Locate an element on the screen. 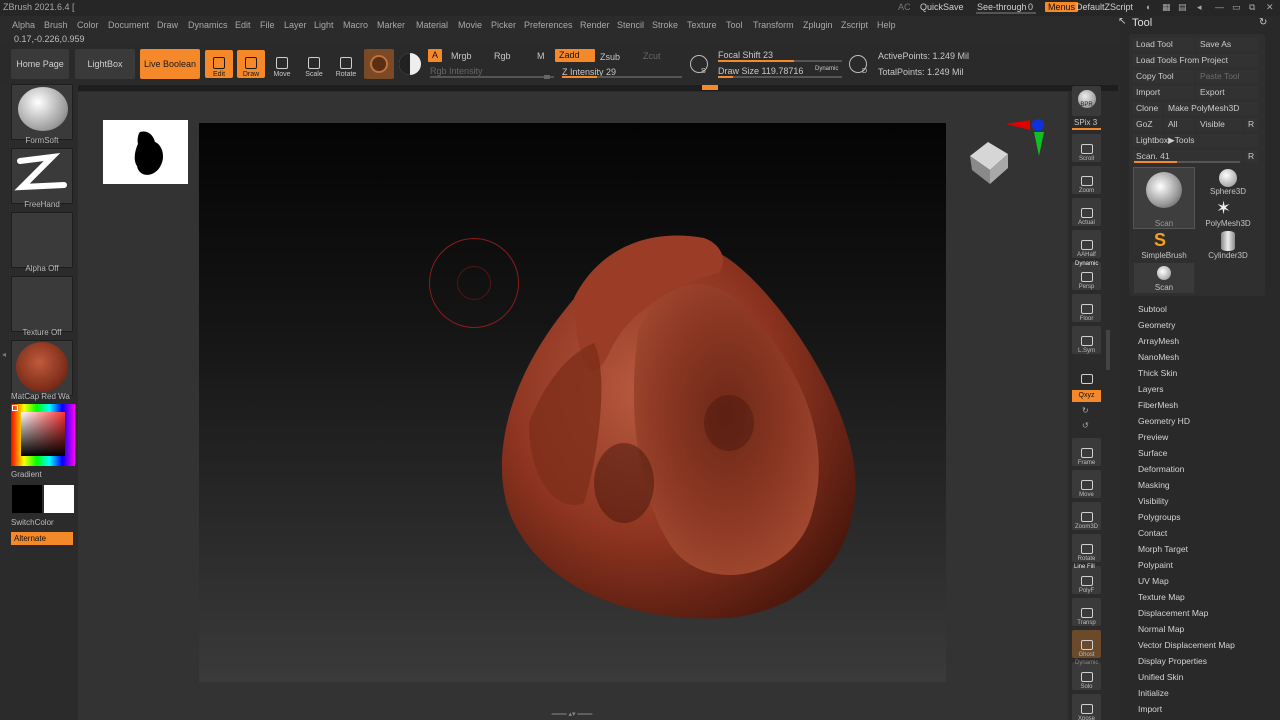 The image size is (1280, 720). local-rotate-icon-2: ↺ is located at coordinates (1085, 425).